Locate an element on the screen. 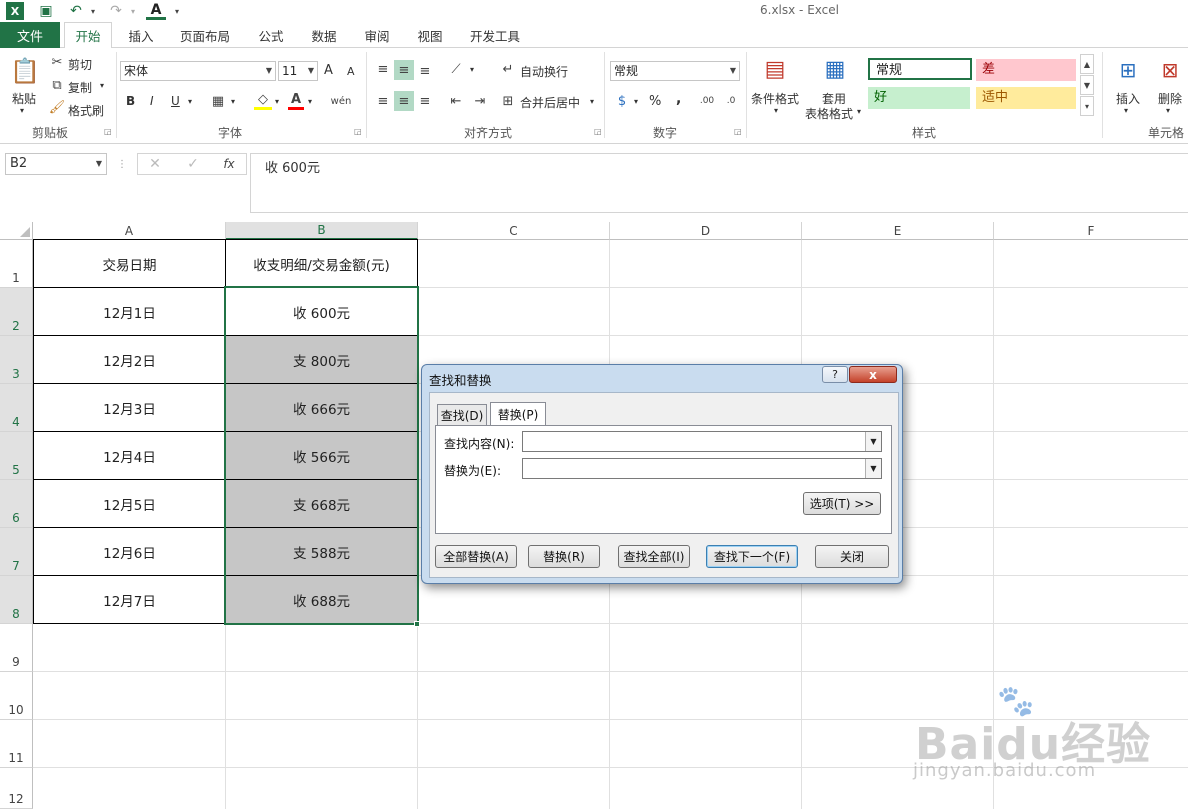 This screenshot has width=1188, height=809. insert-cells-button: 插入 is located at coordinates (1128, 98).